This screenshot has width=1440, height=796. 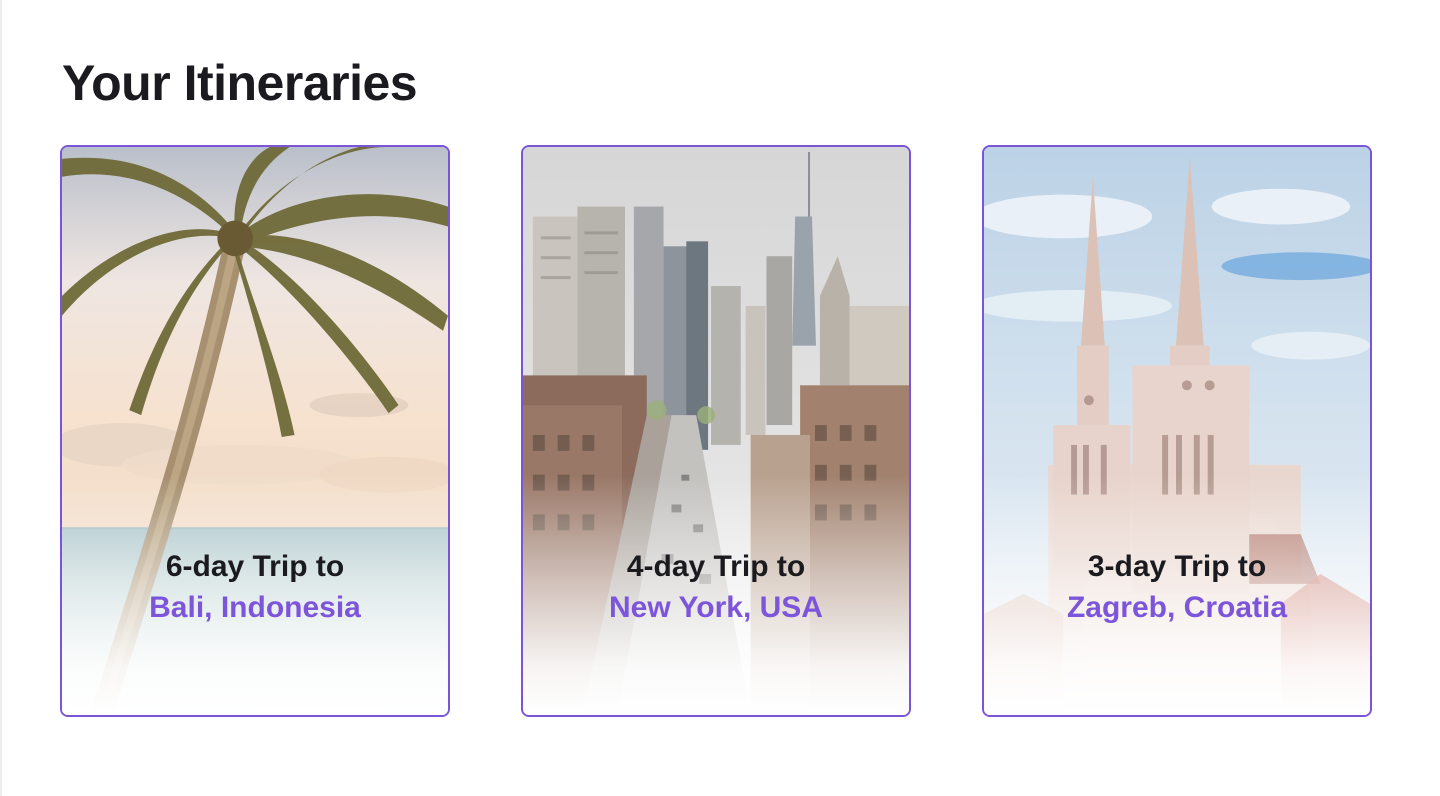 What do you see at coordinates (716, 566) in the screenshot?
I see `trip-duration-label: 4-day Trip to` at bounding box center [716, 566].